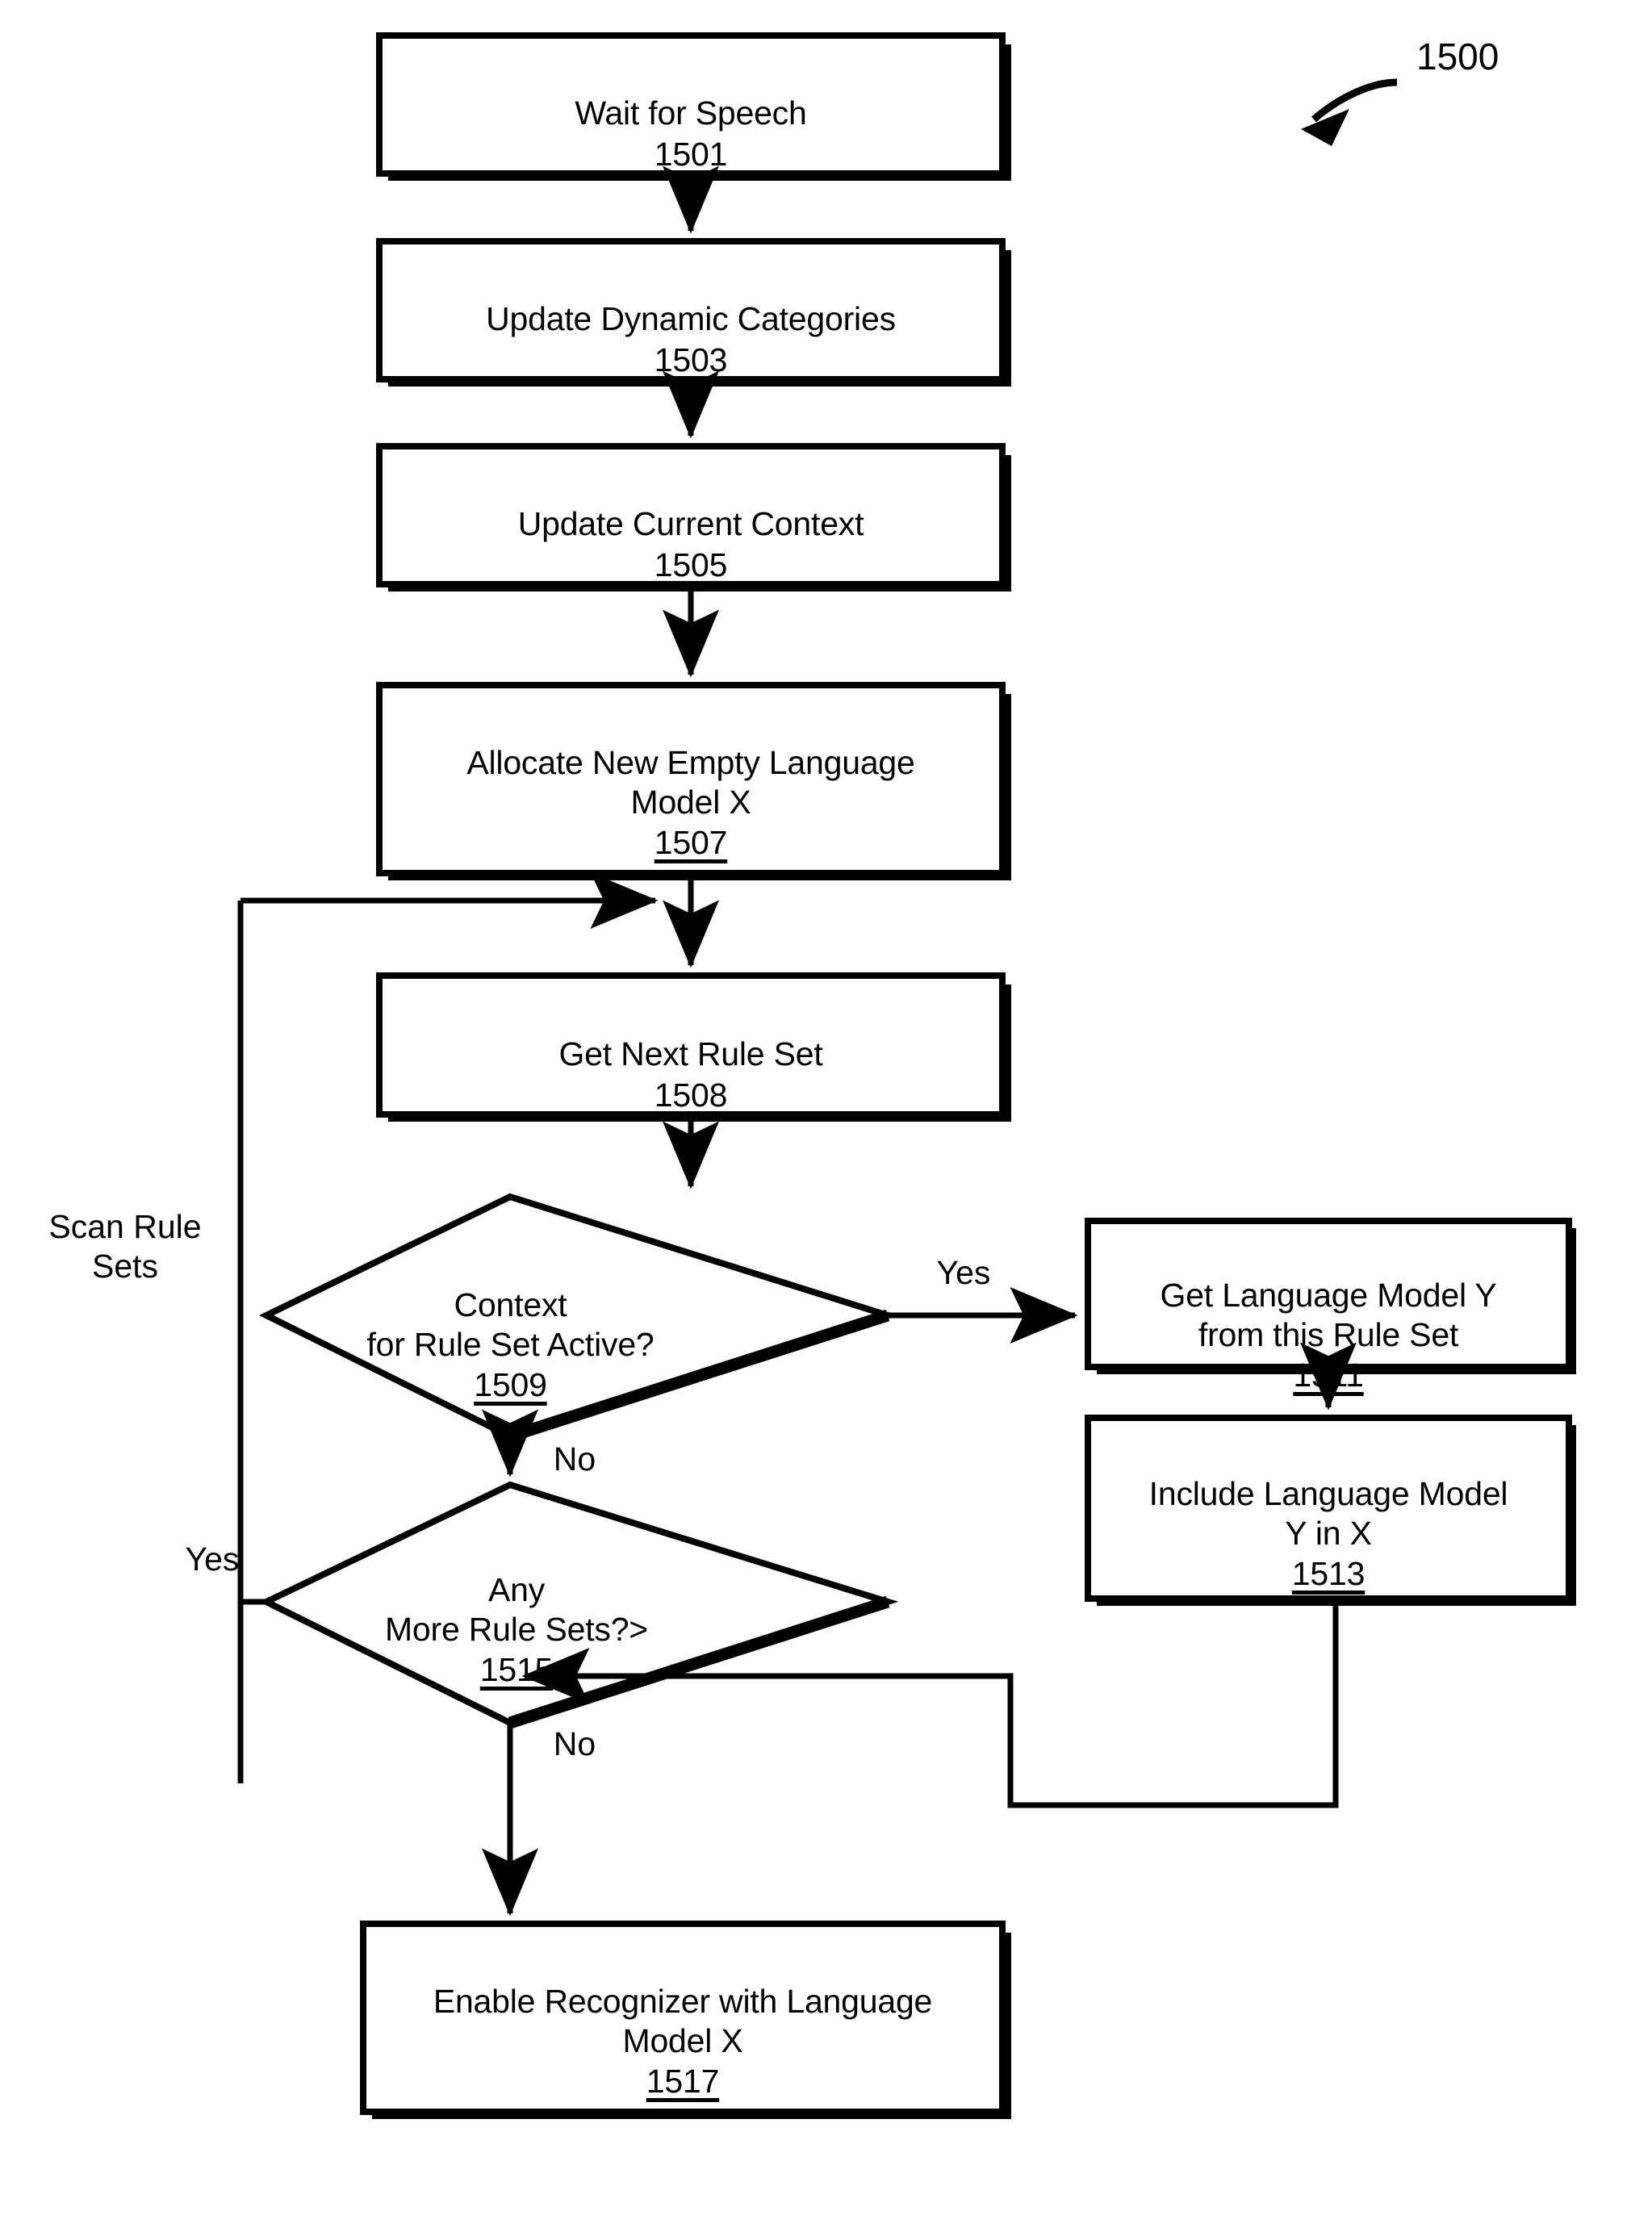 This screenshot has width=1652, height=2228. What do you see at coordinates (125, 1246) in the screenshot?
I see `edge-label-scan-rule-sets: Scan Rule Sets` at bounding box center [125, 1246].